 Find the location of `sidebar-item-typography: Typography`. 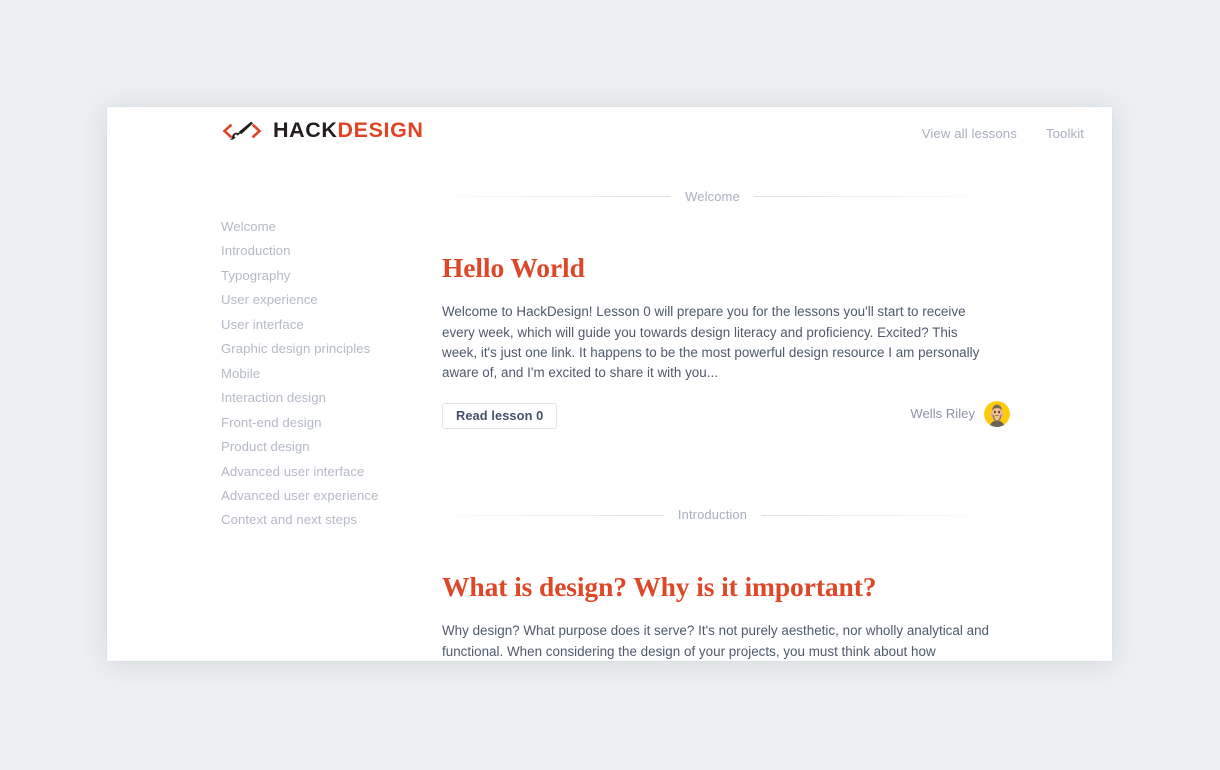

sidebar-item-typography: Typography is located at coordinates (313, 276).